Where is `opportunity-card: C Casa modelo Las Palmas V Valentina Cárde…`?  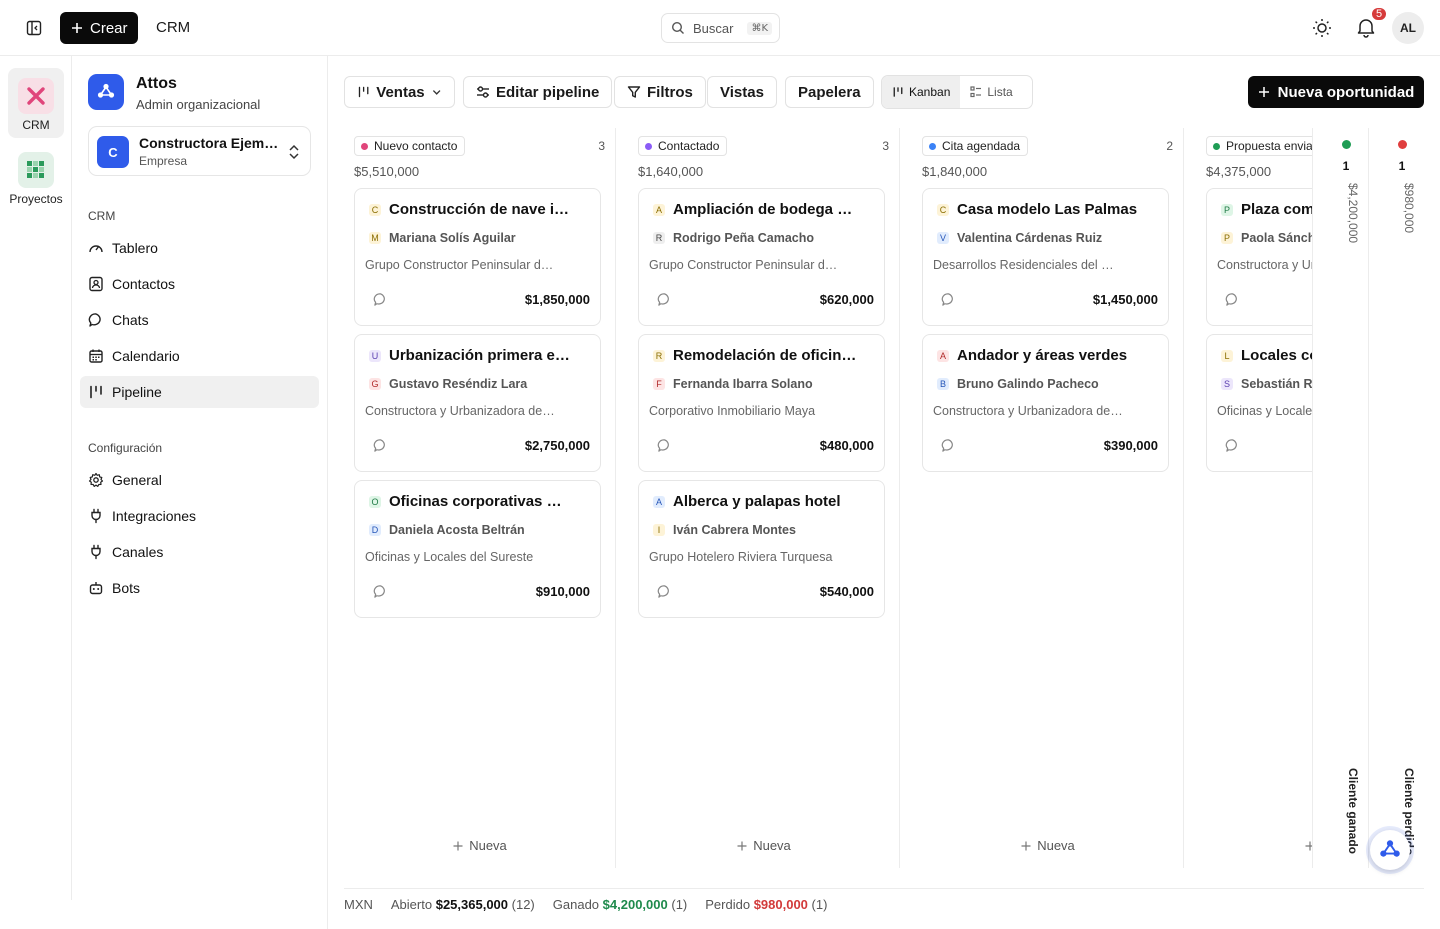 opportunity-card: C Casa modelo Las Palmas V Valentina Cárde… is located at coordinates (1045, 257).